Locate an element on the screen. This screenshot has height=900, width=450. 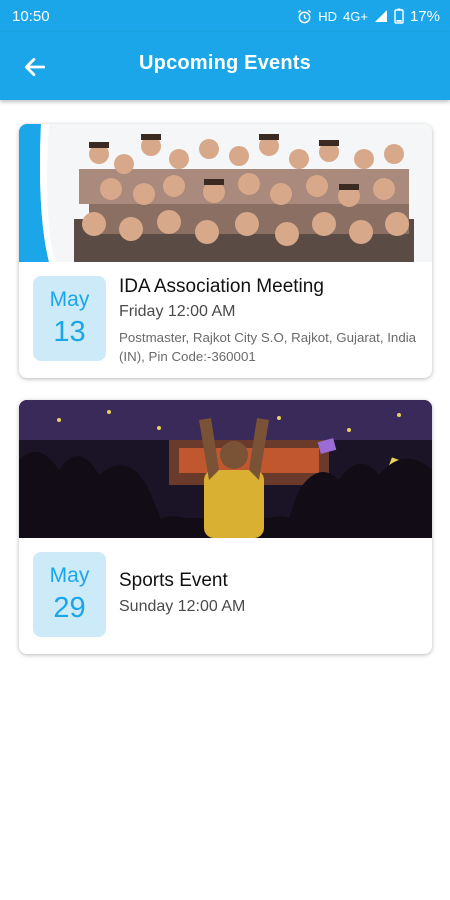
app-bar: Upcoming Events is located at coordinates (225, 66).